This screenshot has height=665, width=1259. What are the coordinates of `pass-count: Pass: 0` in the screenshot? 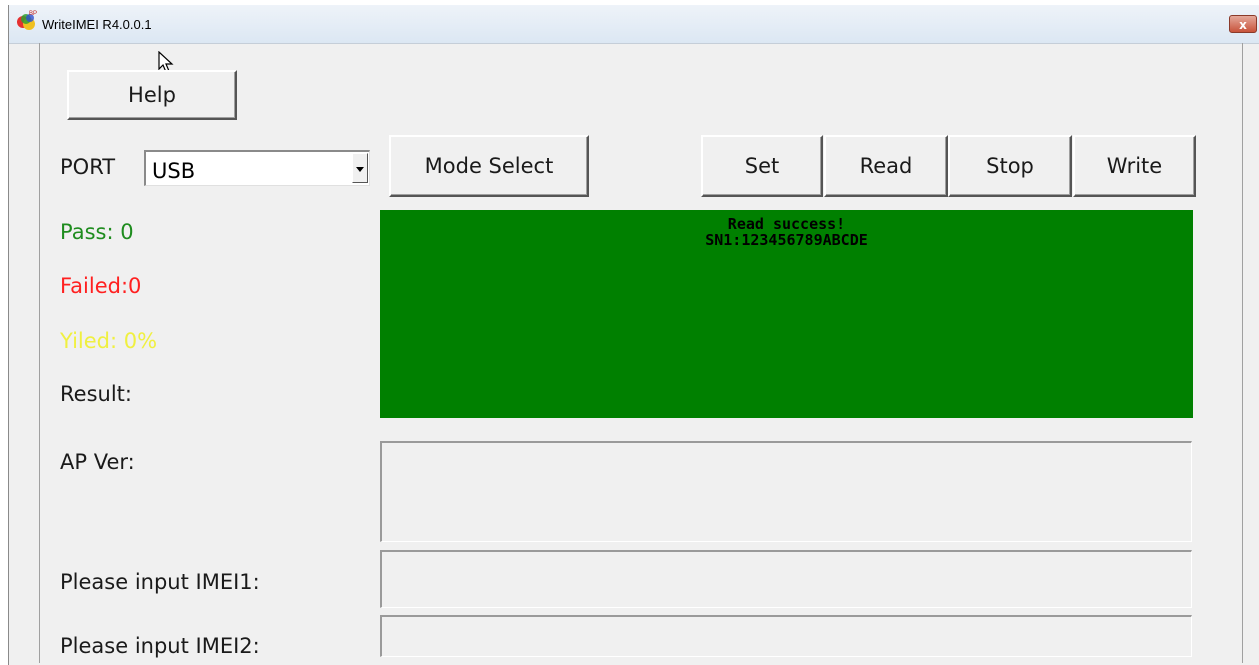 It's located at (97, 232).